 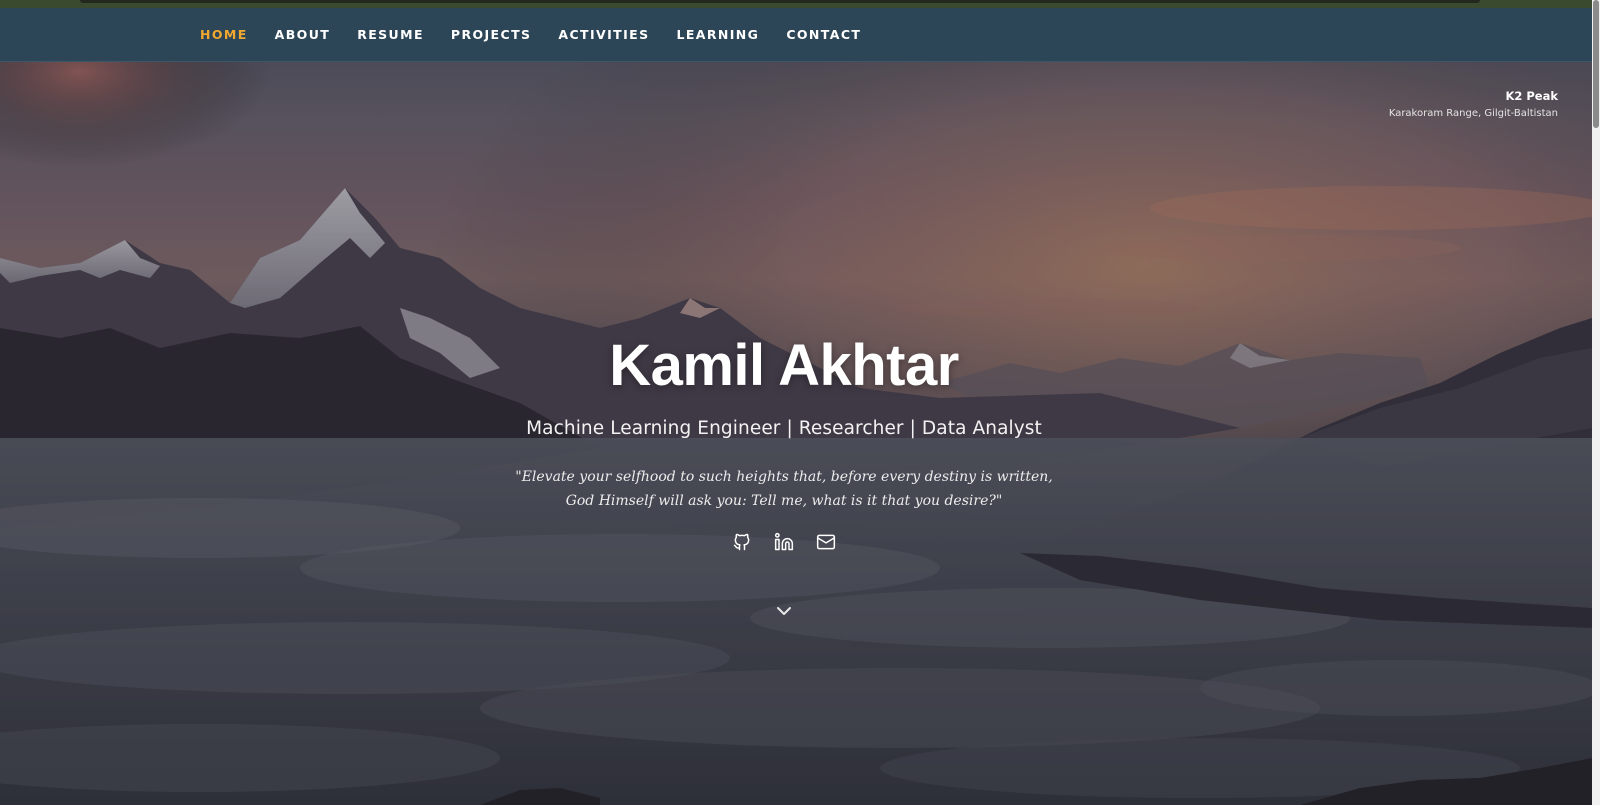 I want to click on github-link, so click(x=742, y=542).